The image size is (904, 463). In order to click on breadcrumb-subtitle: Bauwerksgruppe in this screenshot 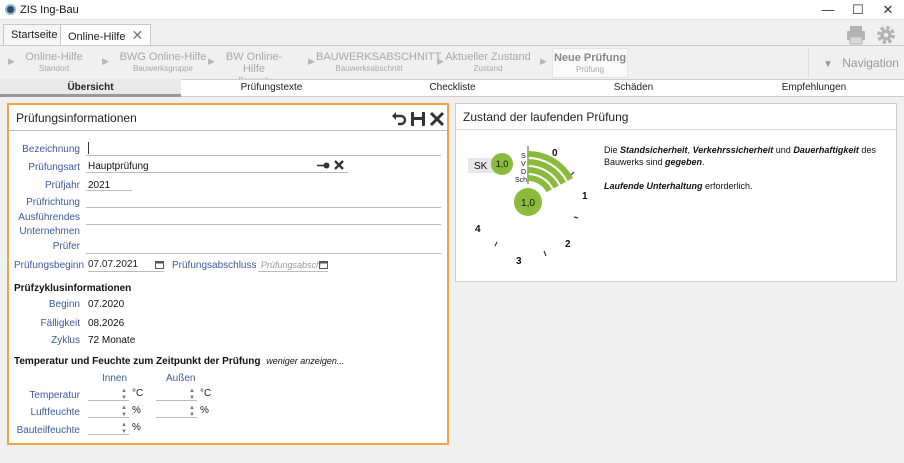, I will do `click(163, 68)`.